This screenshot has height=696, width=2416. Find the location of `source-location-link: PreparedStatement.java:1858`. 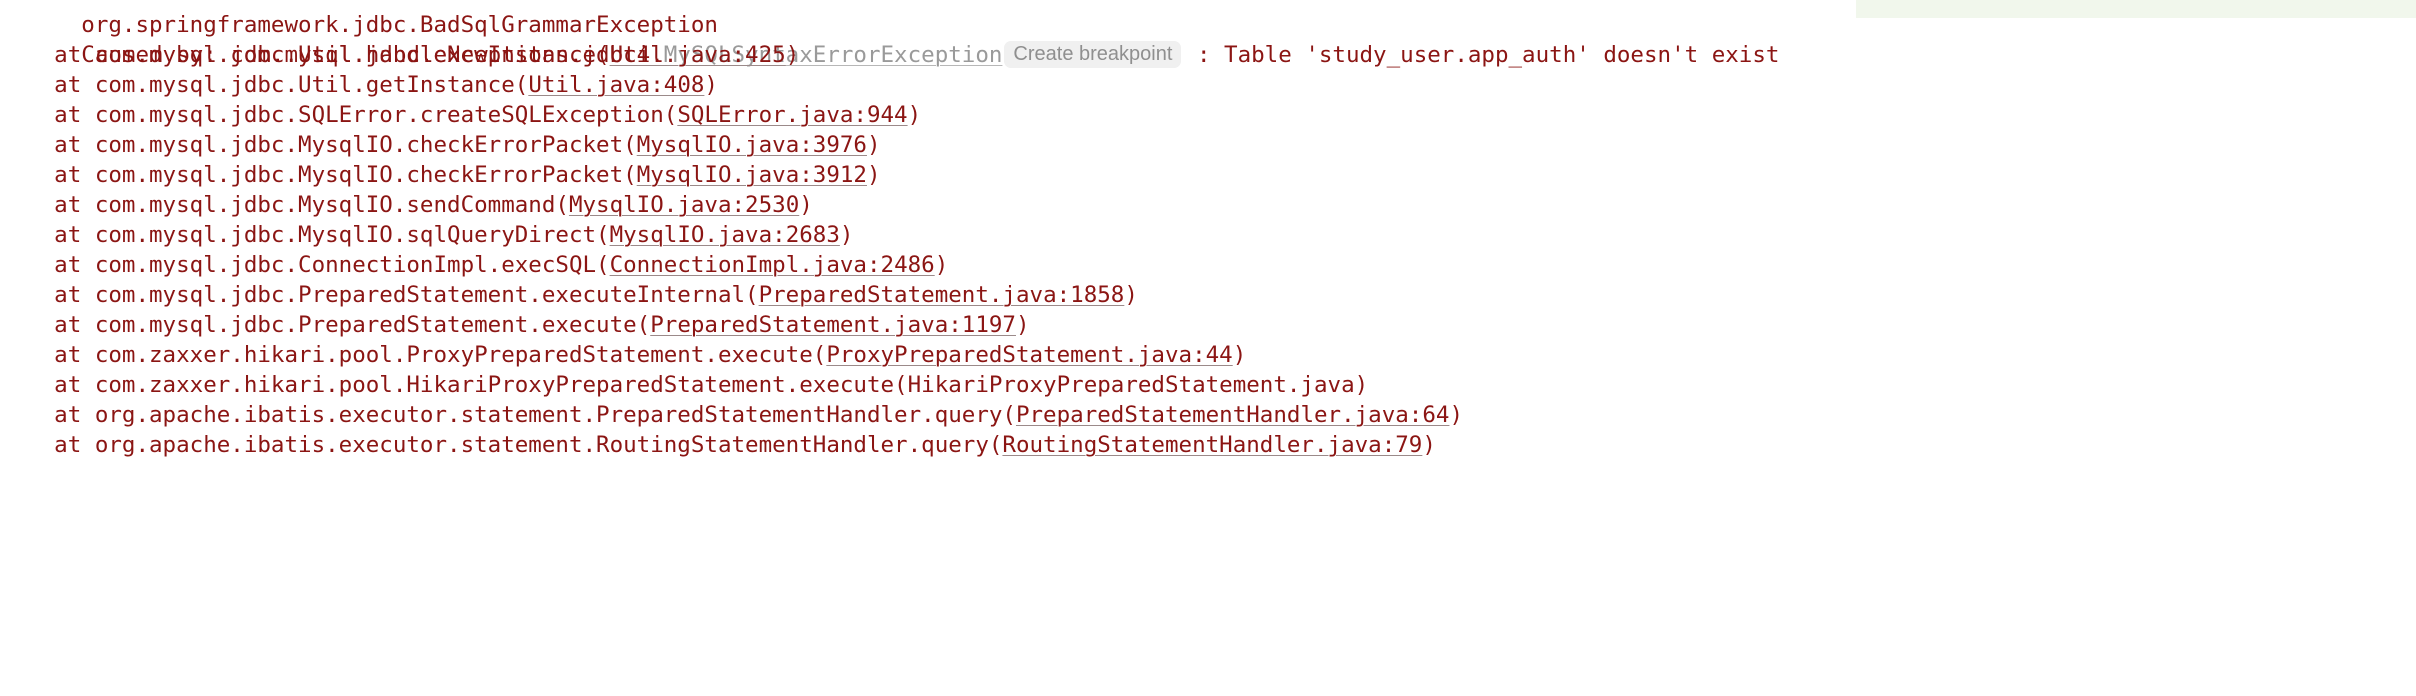

source-location-link: PreparedStatement.java:1858 is located at coordinates (942, 295).